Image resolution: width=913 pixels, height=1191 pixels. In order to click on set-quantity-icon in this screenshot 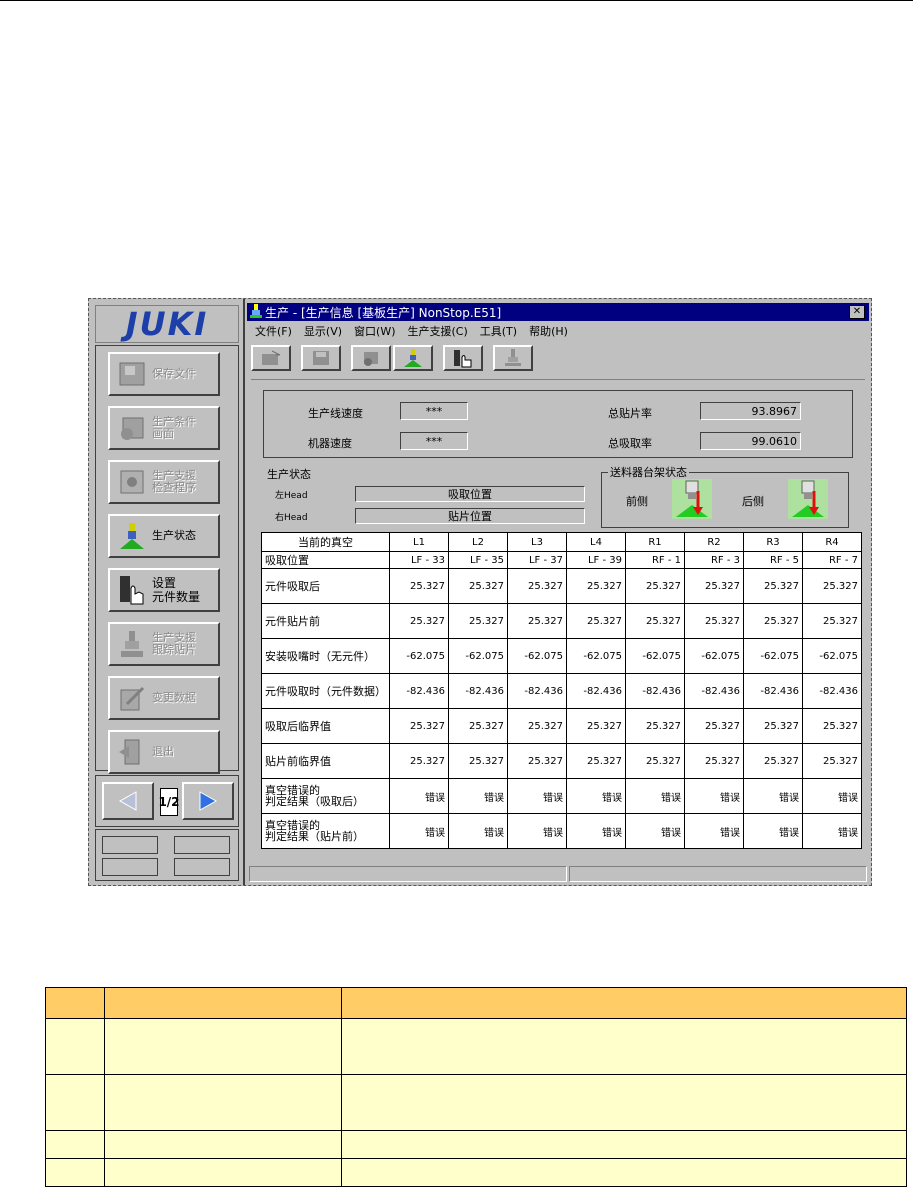, I will do `click(463, 359)`.